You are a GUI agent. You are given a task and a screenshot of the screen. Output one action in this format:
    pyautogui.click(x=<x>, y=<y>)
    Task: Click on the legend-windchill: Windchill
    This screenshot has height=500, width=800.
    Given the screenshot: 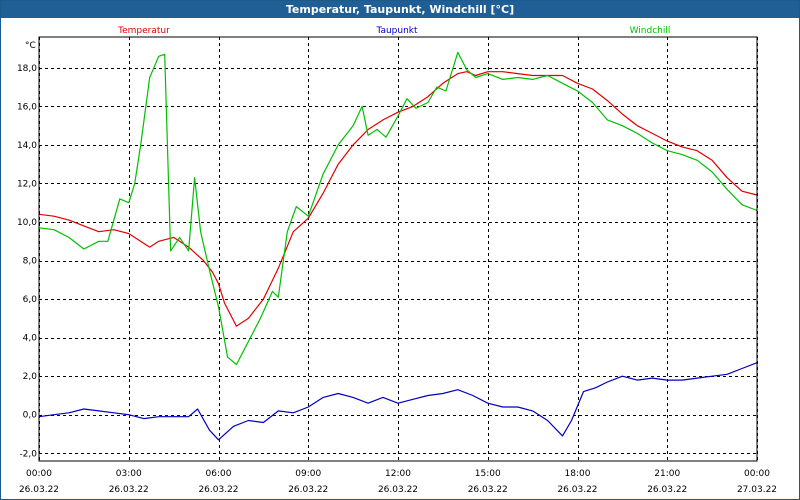 What is the action you would take?
    pyautogui.click(x=650, y=31)
    